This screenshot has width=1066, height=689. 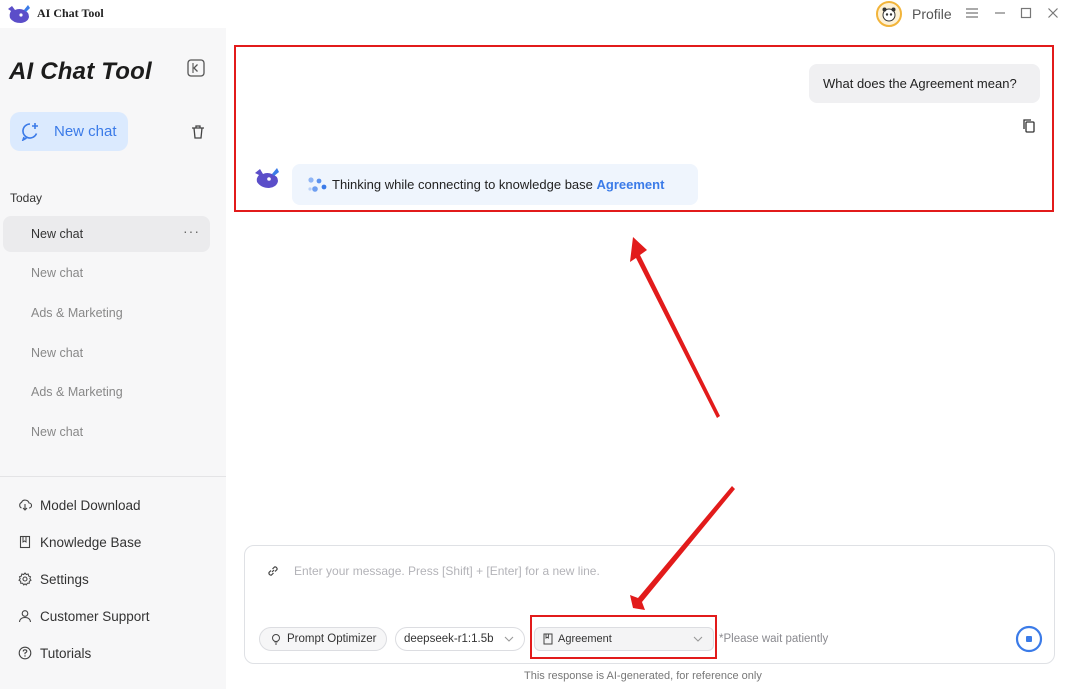 What do you see at coordinates (91, 542) in the screenshot?
I see `nav-label: Knowledge Base` at bounding box center [91, 542].